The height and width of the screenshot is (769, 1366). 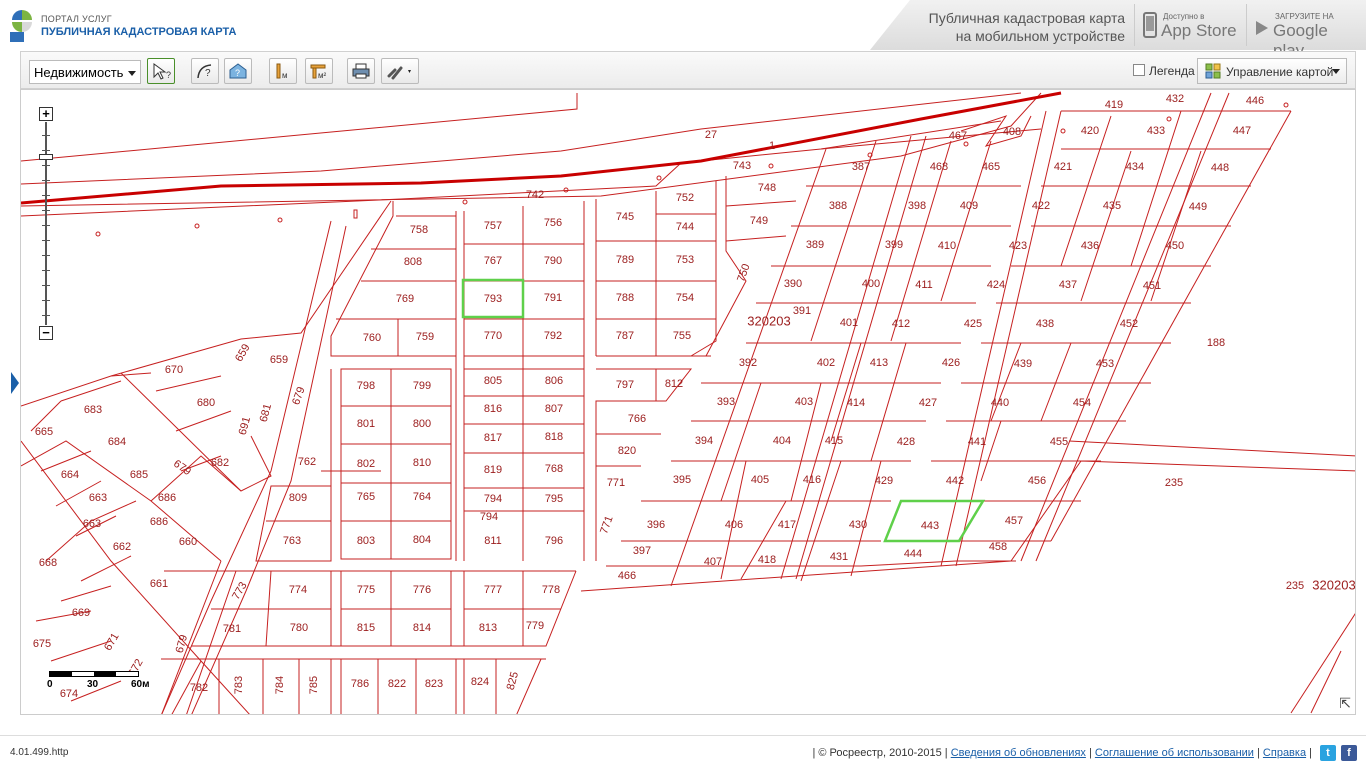 What do you see at coordinates (372, 338) in the screenshot?
I see `parcel-label: 760` at bounding box center [372, 338].